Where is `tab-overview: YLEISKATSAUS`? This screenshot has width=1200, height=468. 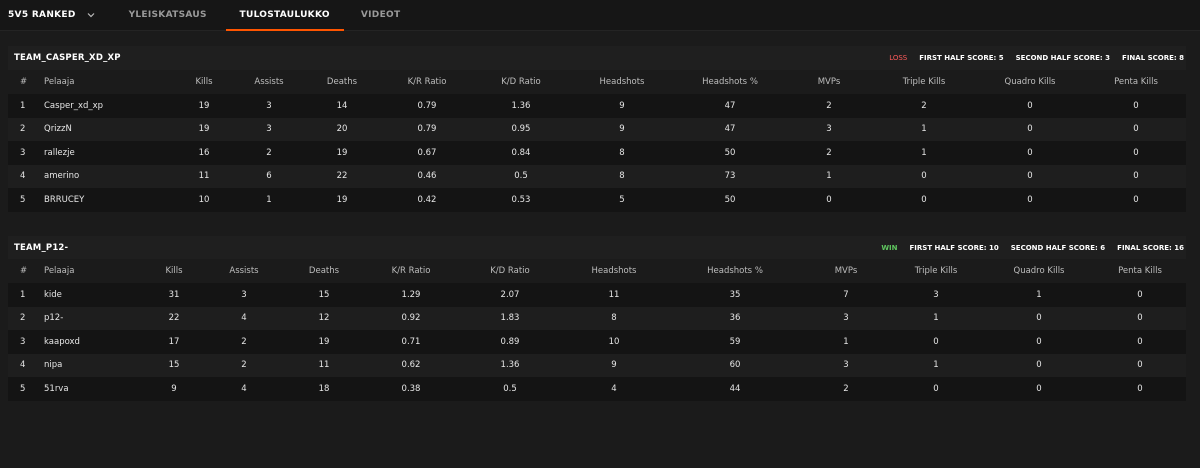
tab-overview: YLEISKATSAUS is located at coordinates (168, 15).